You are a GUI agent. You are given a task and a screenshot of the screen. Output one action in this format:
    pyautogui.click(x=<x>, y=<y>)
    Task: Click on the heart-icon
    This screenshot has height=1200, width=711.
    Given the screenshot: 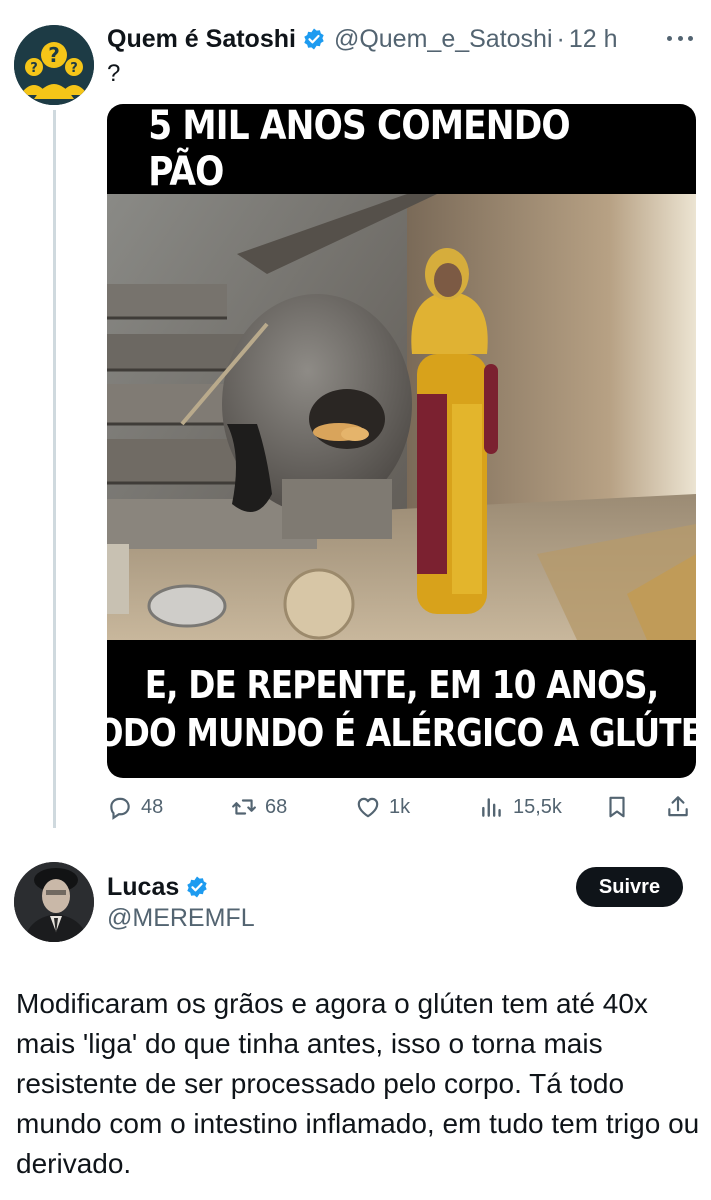 What is the action you would take?
    pyautogui.click(x=368, y=807)
    